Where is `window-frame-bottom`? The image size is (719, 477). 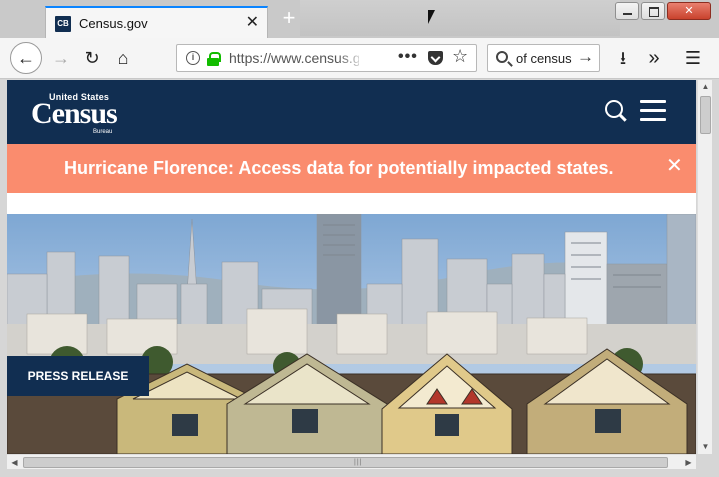
window-frame-bottom is located at coordinates (359, 473).